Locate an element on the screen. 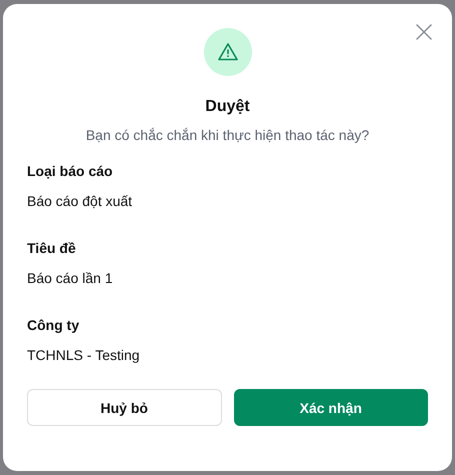 Image resolution: width=455 pixels, height=475 pixels. field-label: Tiêu đề is located at coordinates (52, 248).